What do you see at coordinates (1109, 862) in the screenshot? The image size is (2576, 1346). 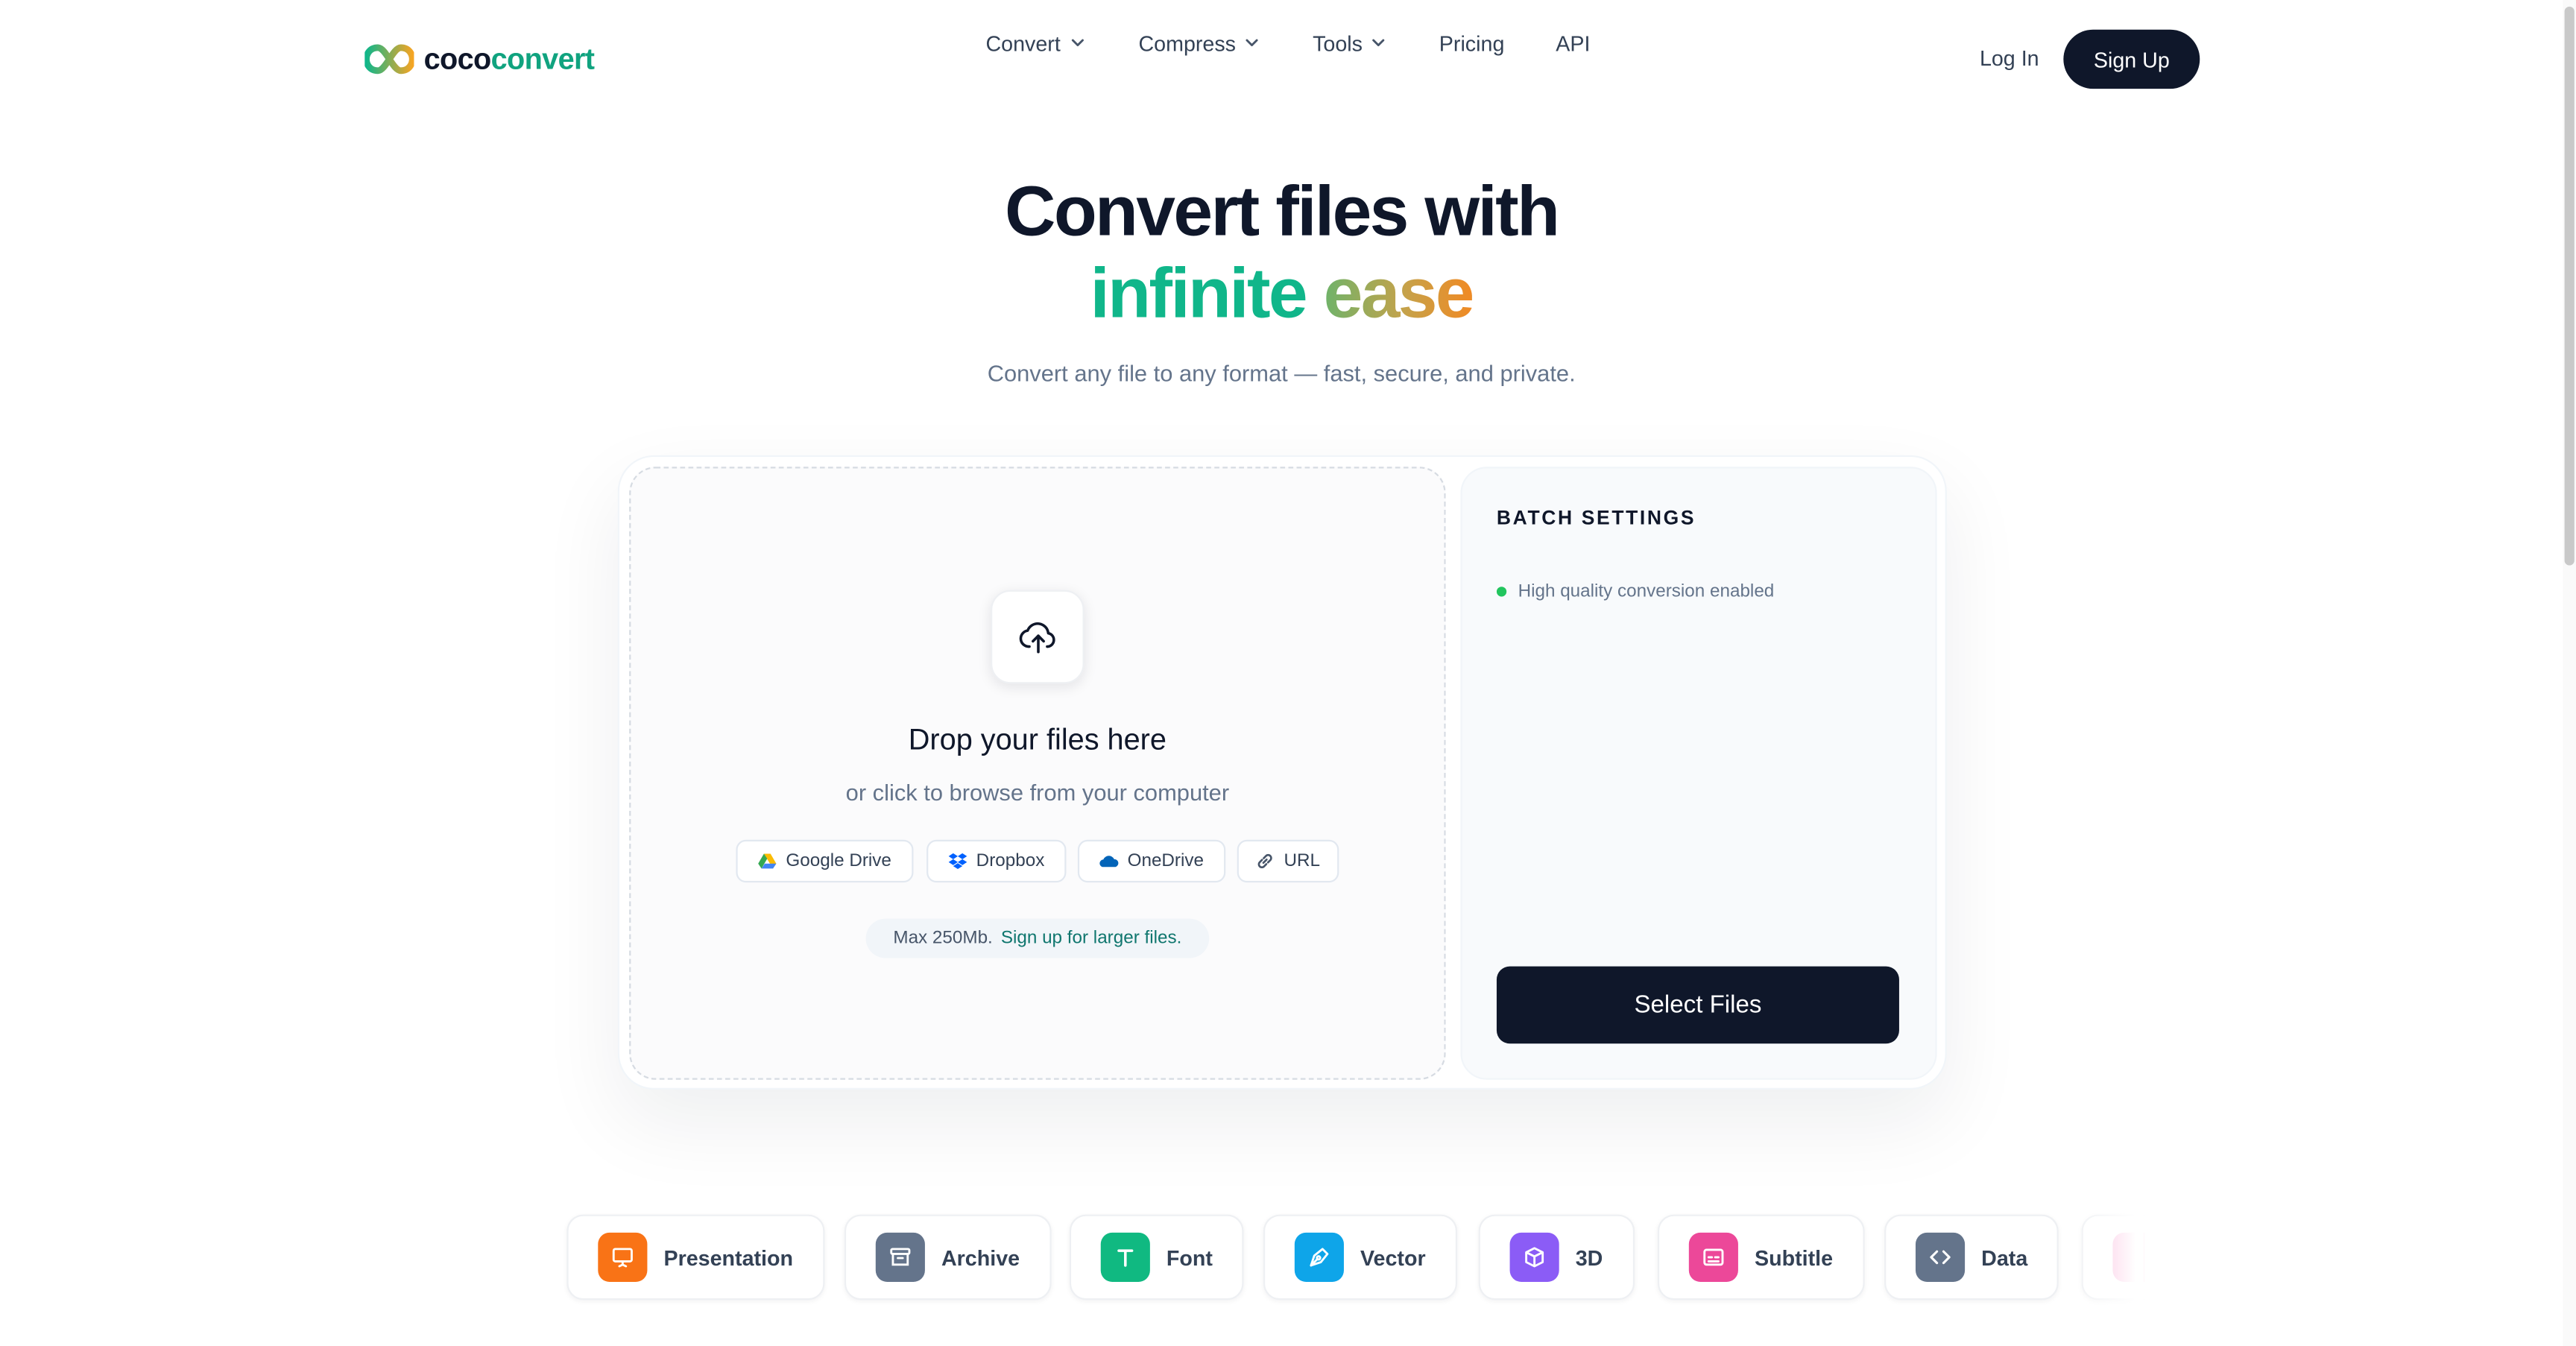 I see `onedrive-icon` at bounding box center [1109, 862].